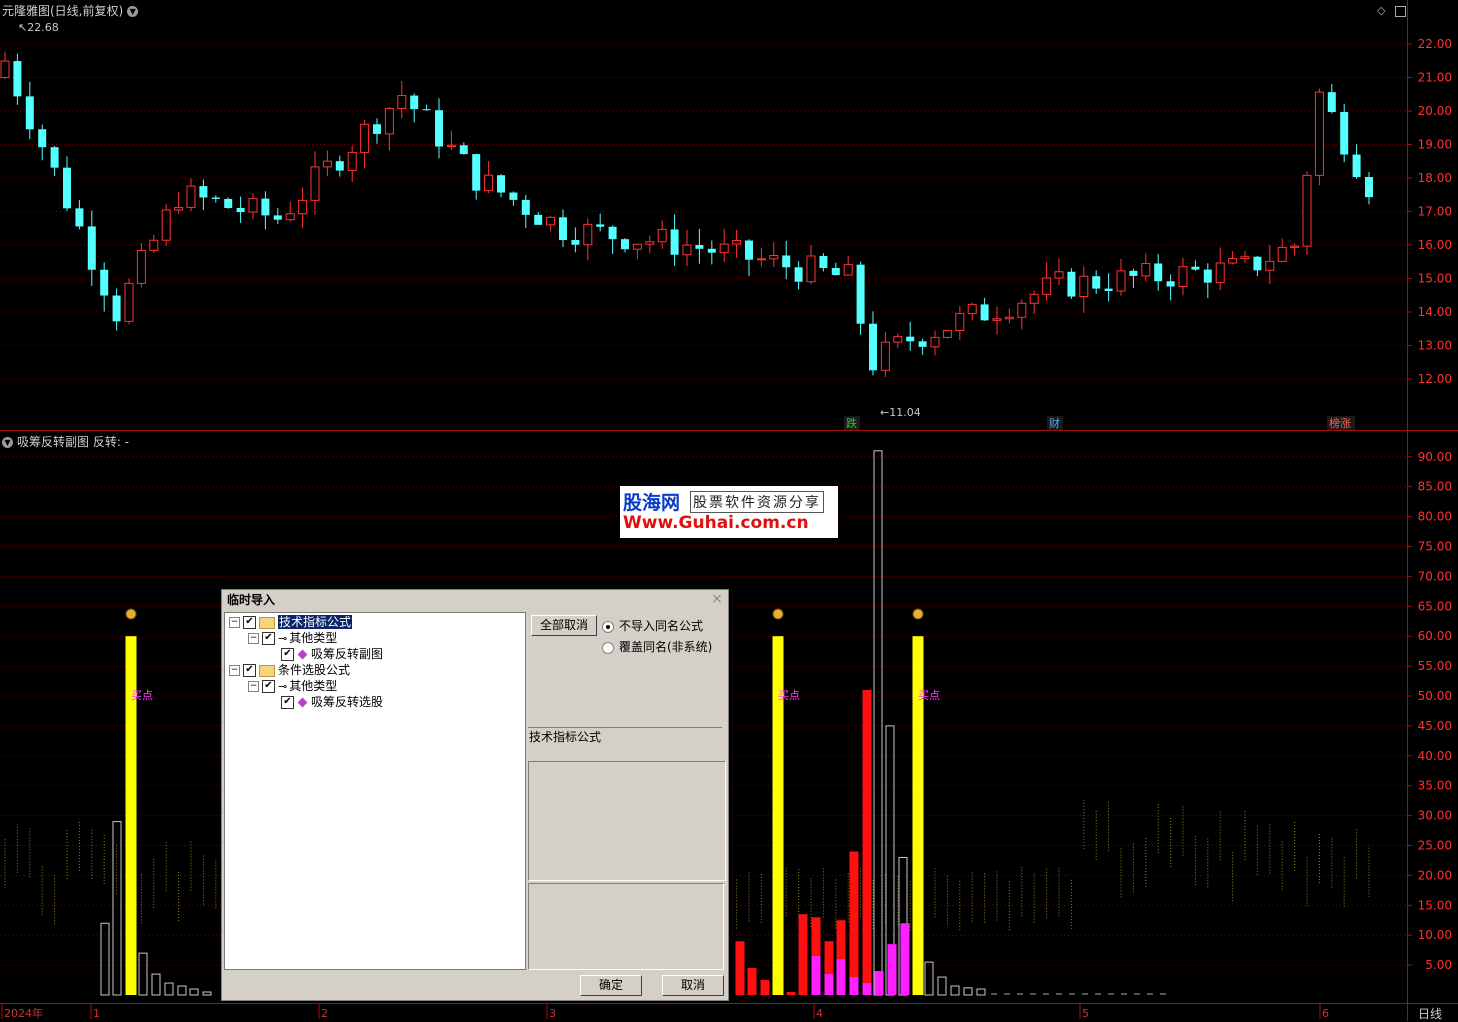 The image size is (1458, 1022). Describe the element at coordinates (1435, 145) in the screenshot. I see `price-tick-label: 19.00` at that location.